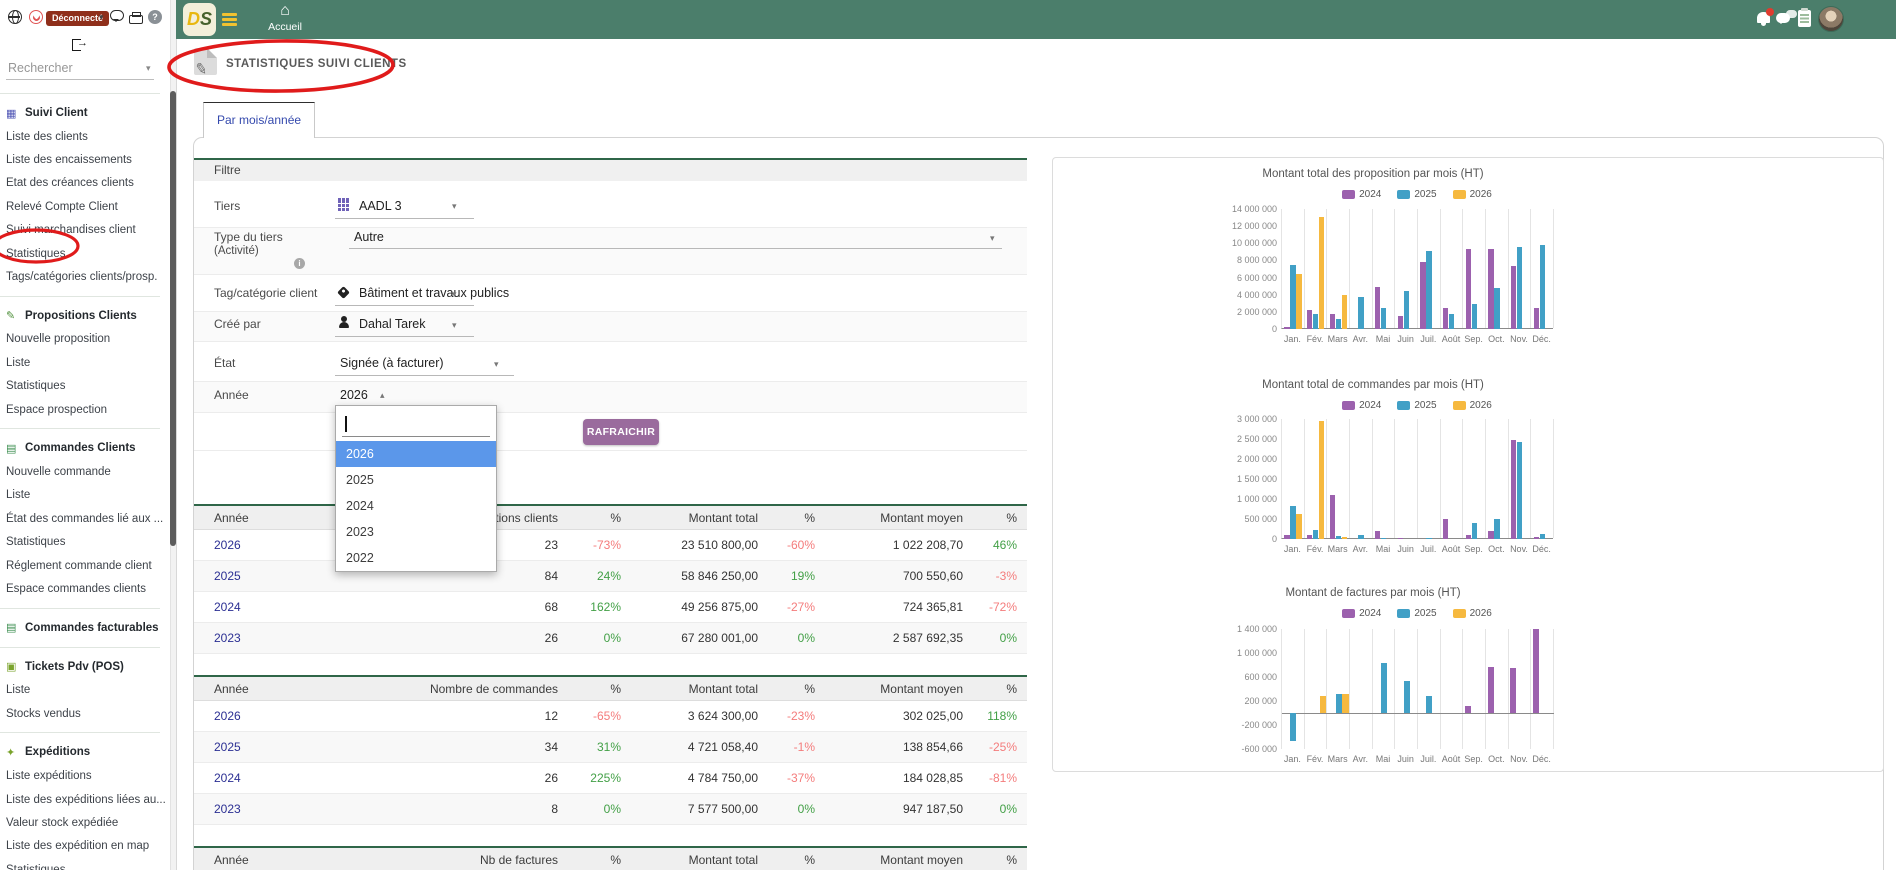 The image size is (1896, 870). What do you see at coordinates (148, 68) in the screenshot?
I see `search-caret-icon: ▾` at bounding box center [148, 68].